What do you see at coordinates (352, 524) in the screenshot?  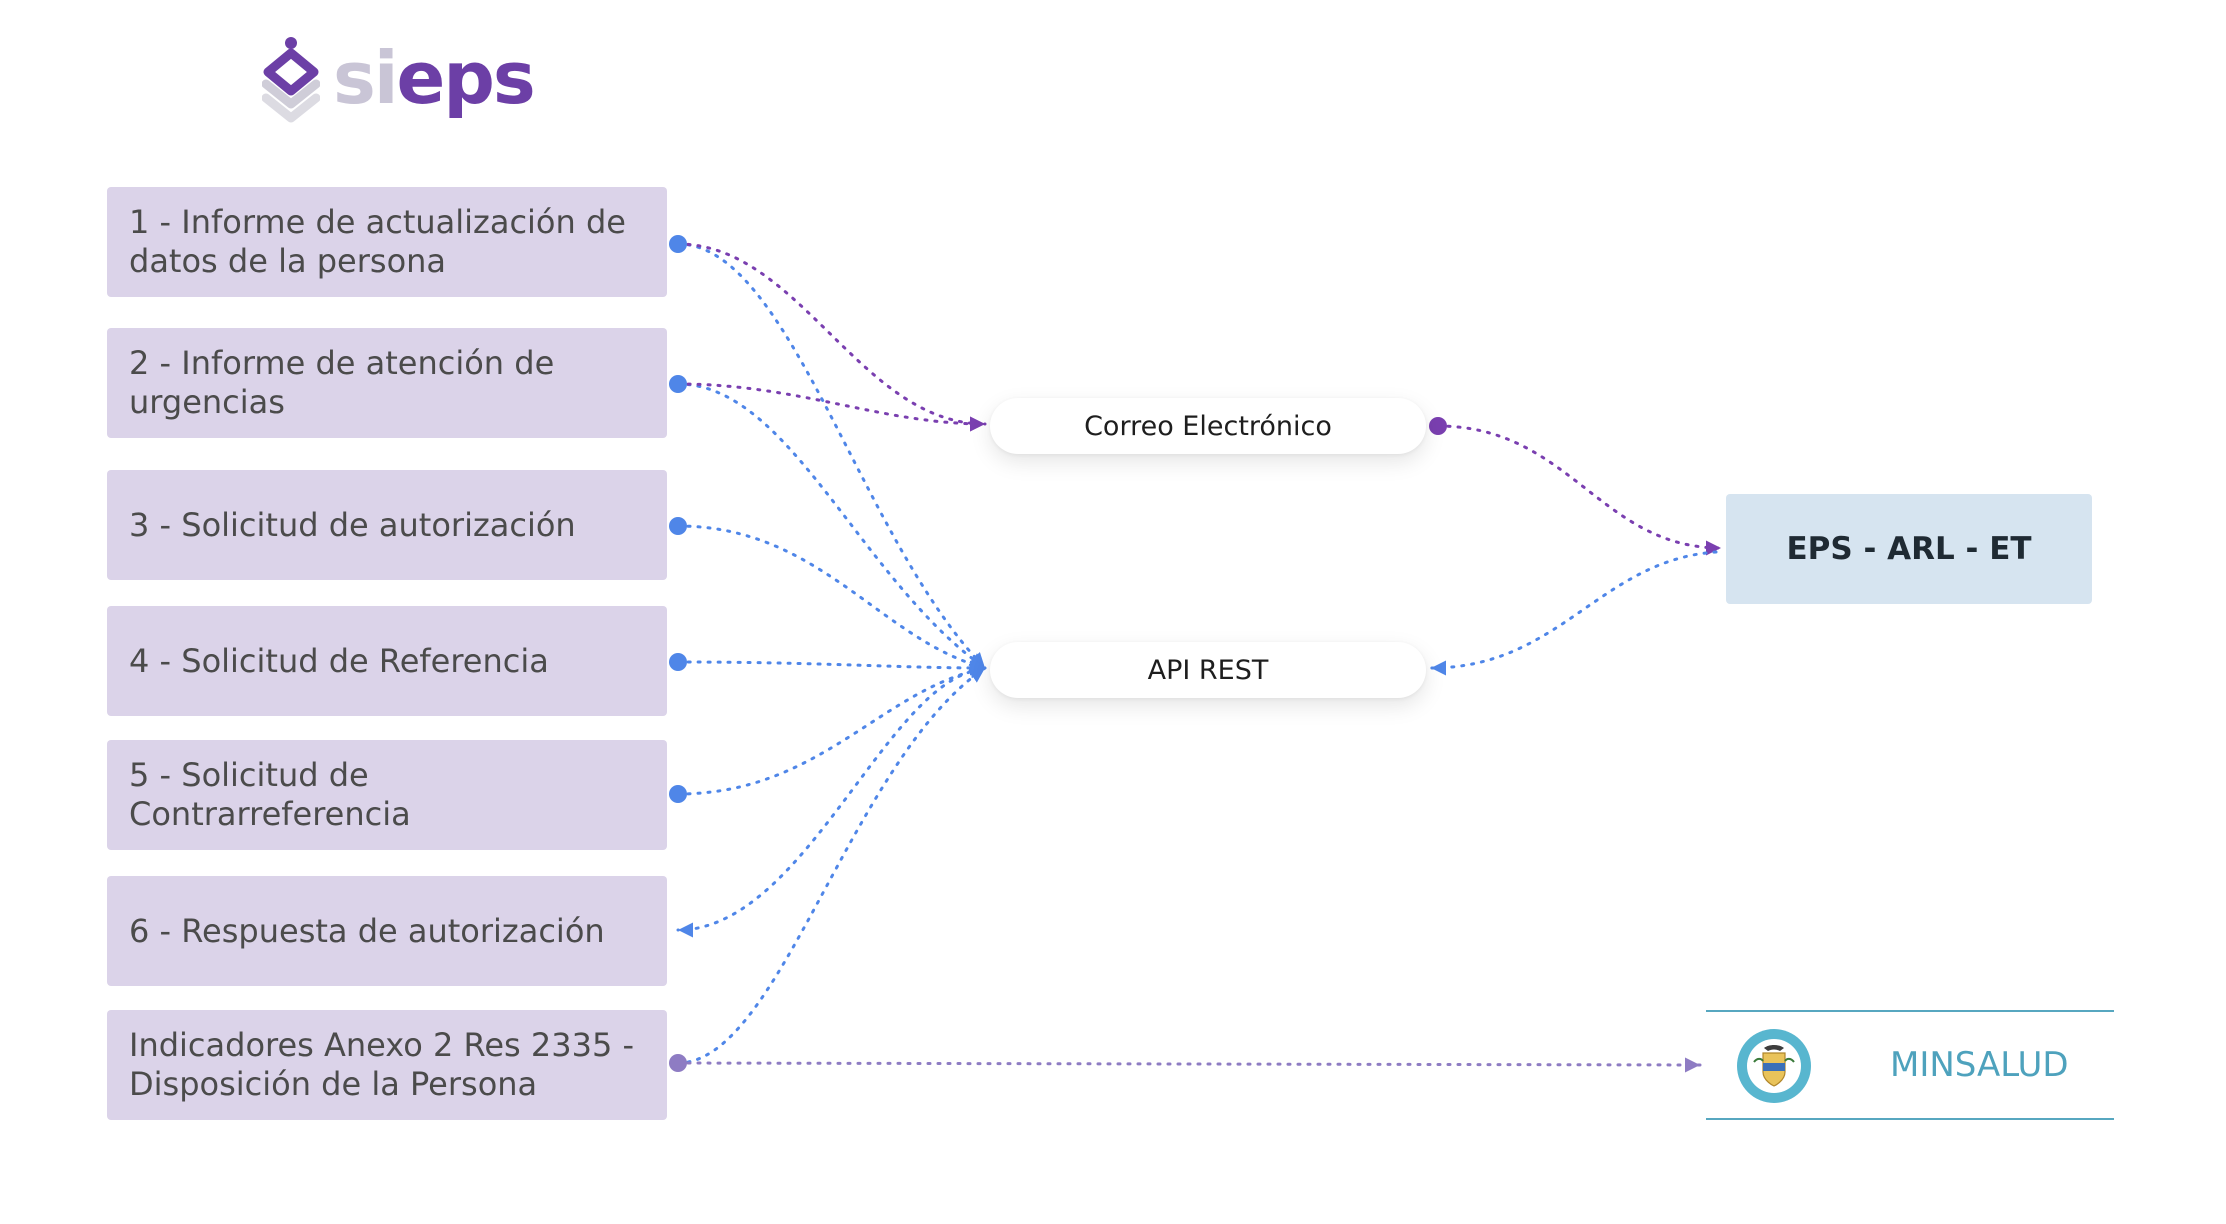 I see `item-3-label: 3 - Solicitud de autorización` at bounding box center [352, 524].